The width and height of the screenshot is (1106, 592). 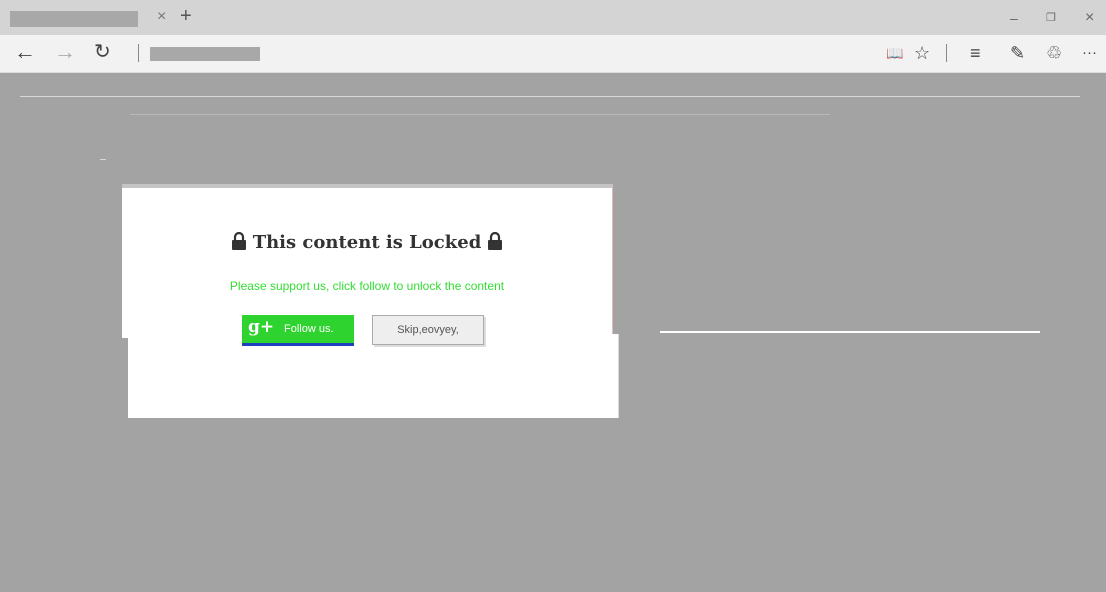 I want to click on web-note-icon: ✎, so click(x=1017, y=53).